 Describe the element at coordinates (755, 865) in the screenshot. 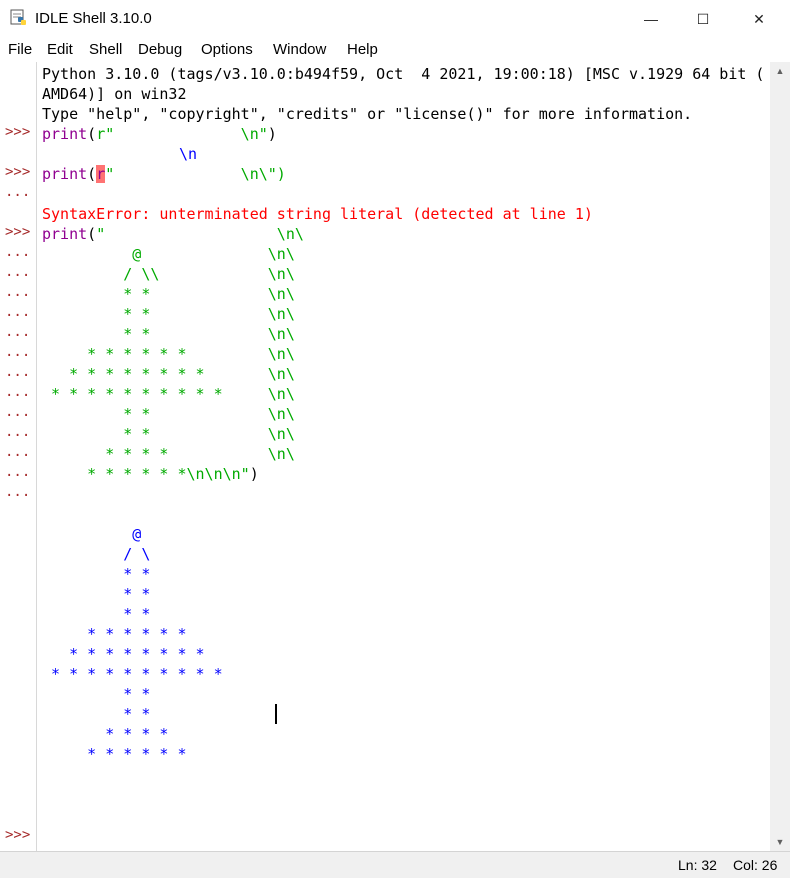

I see `column-number-status: Col: 26` at that location.